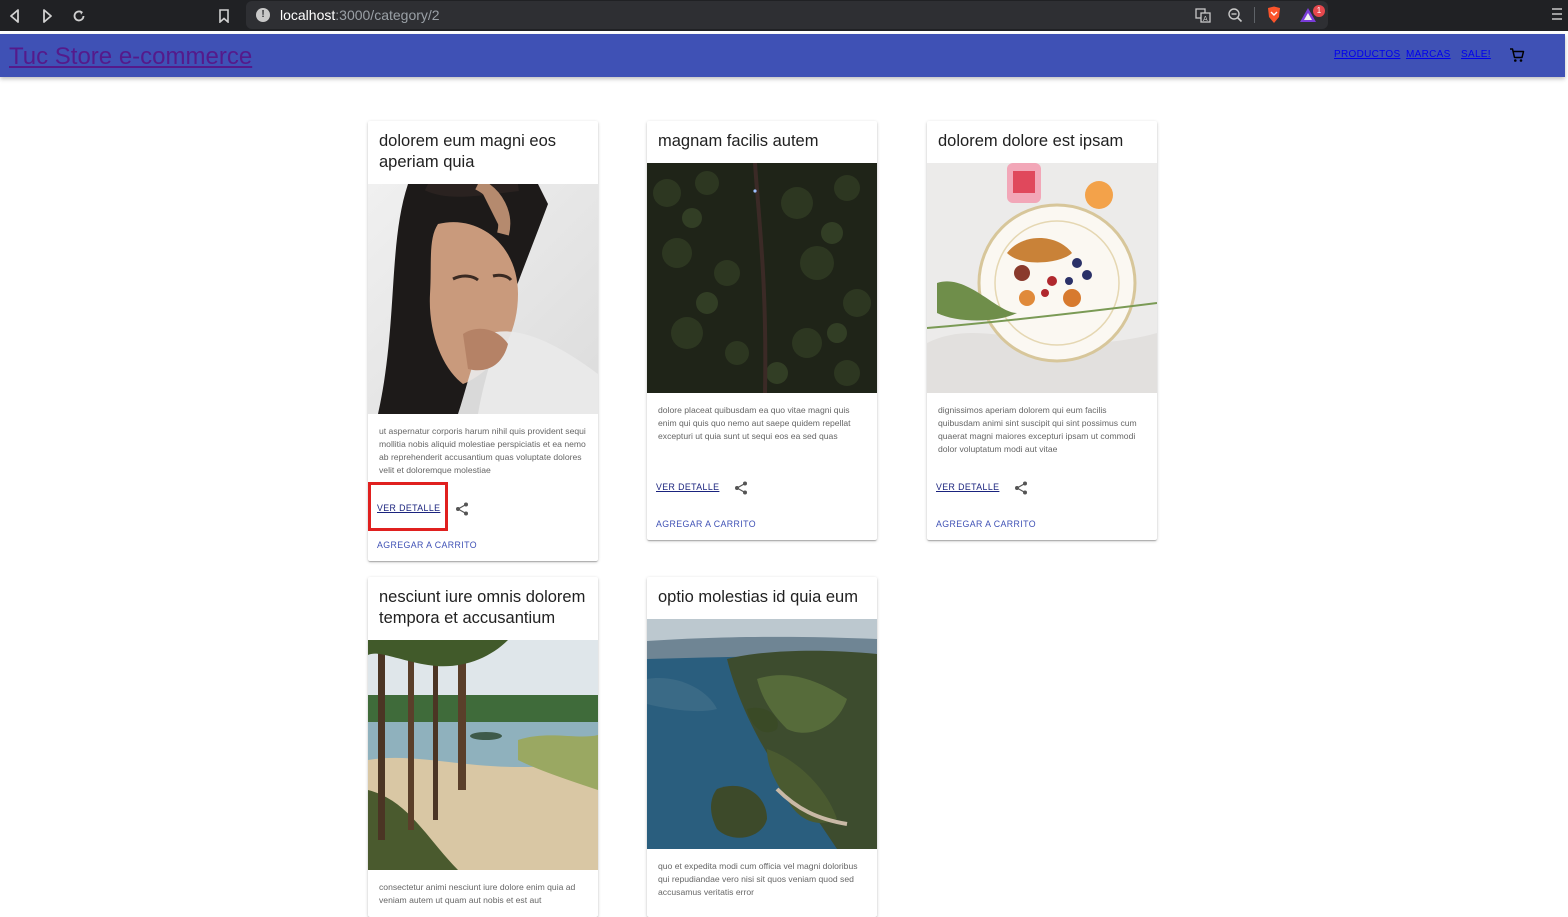 This screenshot has width=1568, height=917. Describe the element at coordinates (130, 57) in the screenshot. I see `brand-link: Tuc Store e-commerce` at that location.